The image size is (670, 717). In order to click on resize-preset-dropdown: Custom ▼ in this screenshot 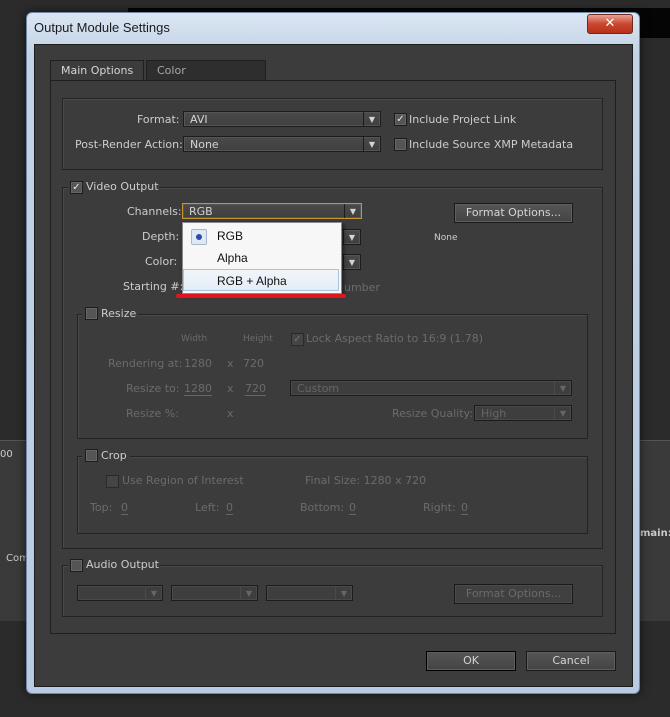, I will do `click(431, 388)`.